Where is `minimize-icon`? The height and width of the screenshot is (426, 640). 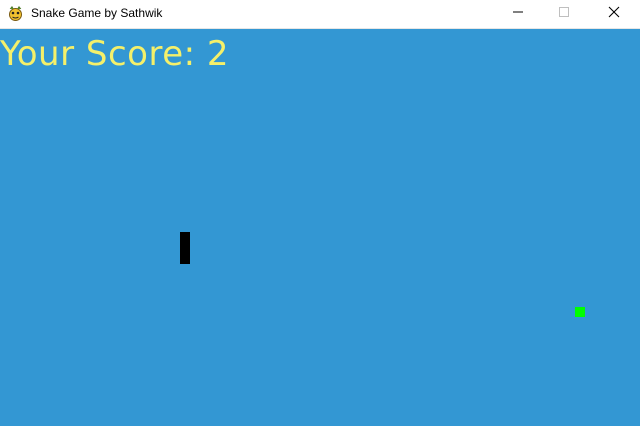 minimize-icon is located at coordinates (518, 14).